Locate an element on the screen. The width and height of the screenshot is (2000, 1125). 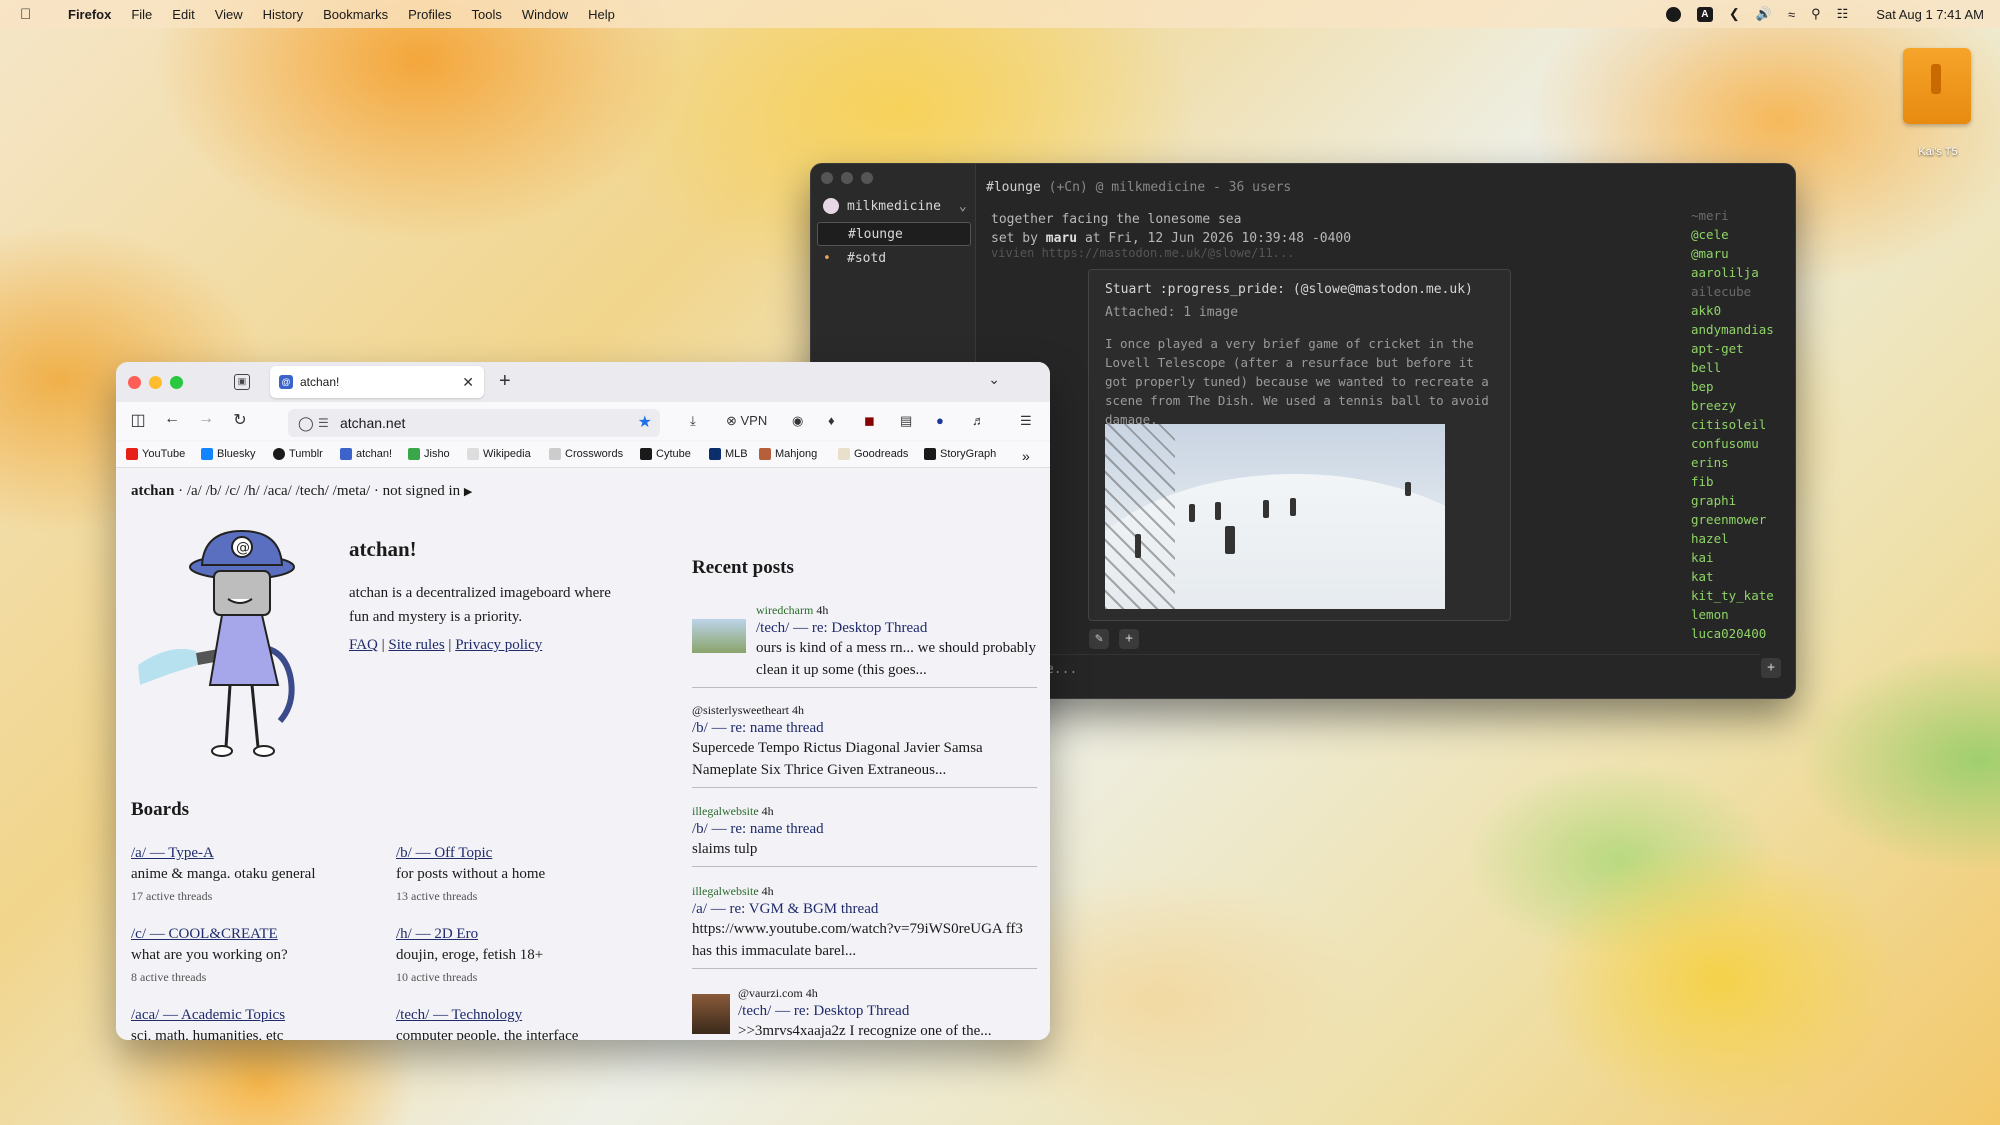
downloads-icon: ⤓ is located at coordinates (693, 421).